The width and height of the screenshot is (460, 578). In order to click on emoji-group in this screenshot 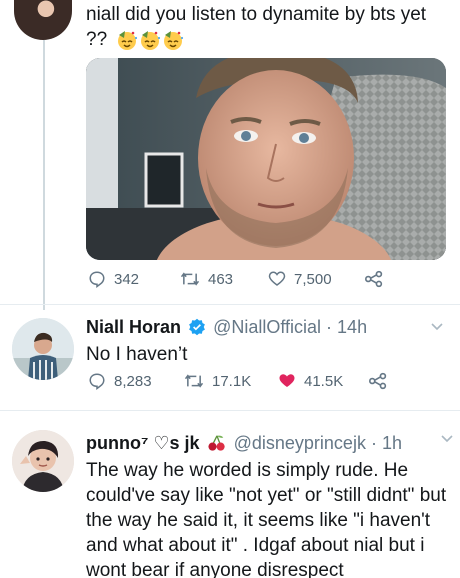, I will do `click(150, 39)`.